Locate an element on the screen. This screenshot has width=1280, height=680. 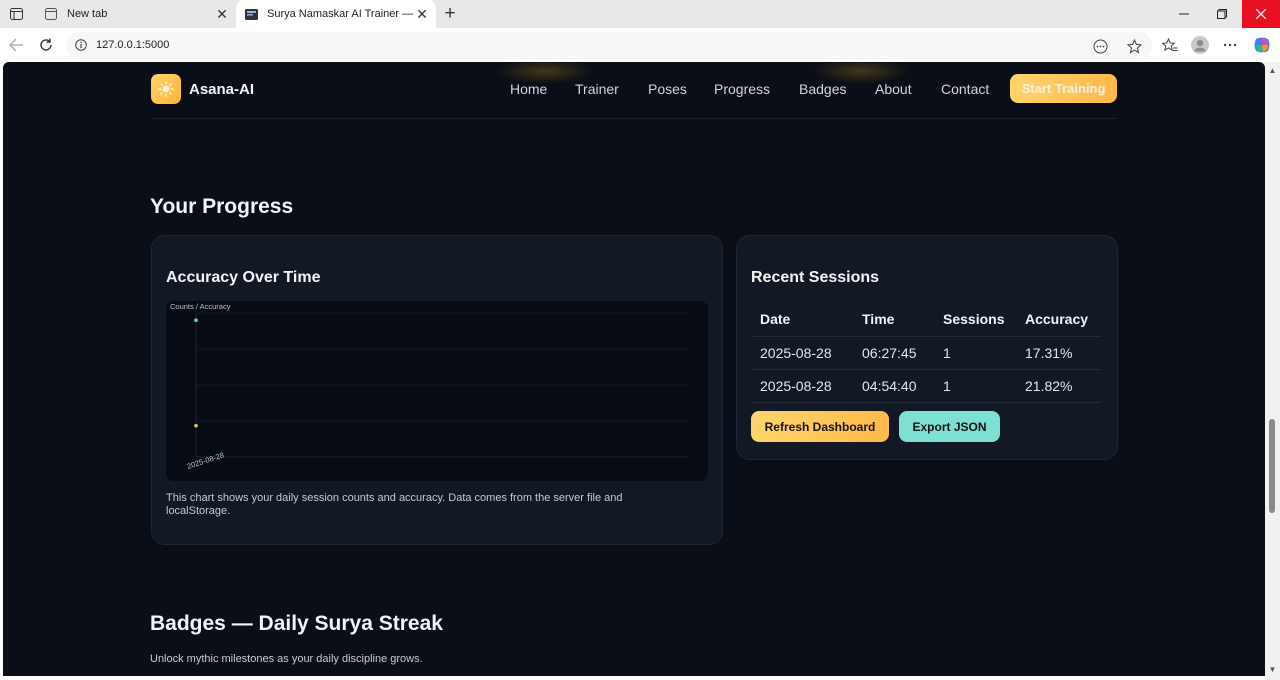
cell-time: 04:54:40 is located at coordinates (893, 386).